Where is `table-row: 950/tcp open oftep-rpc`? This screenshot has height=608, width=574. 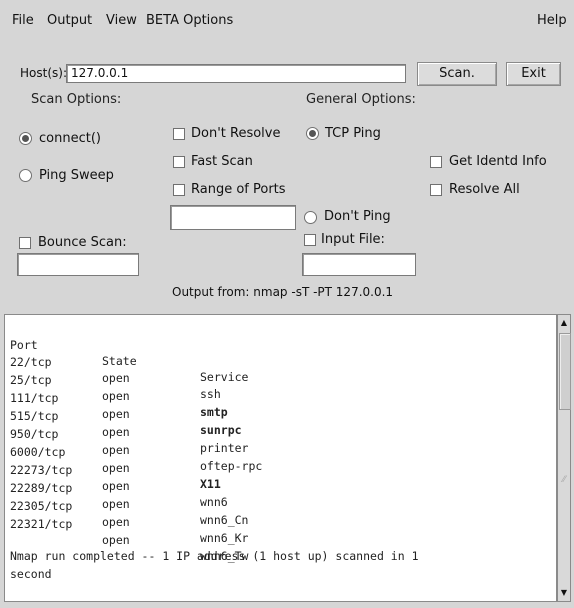 table-row: 950/tcp open oftep-rpc is located at coordinates (136, 441).